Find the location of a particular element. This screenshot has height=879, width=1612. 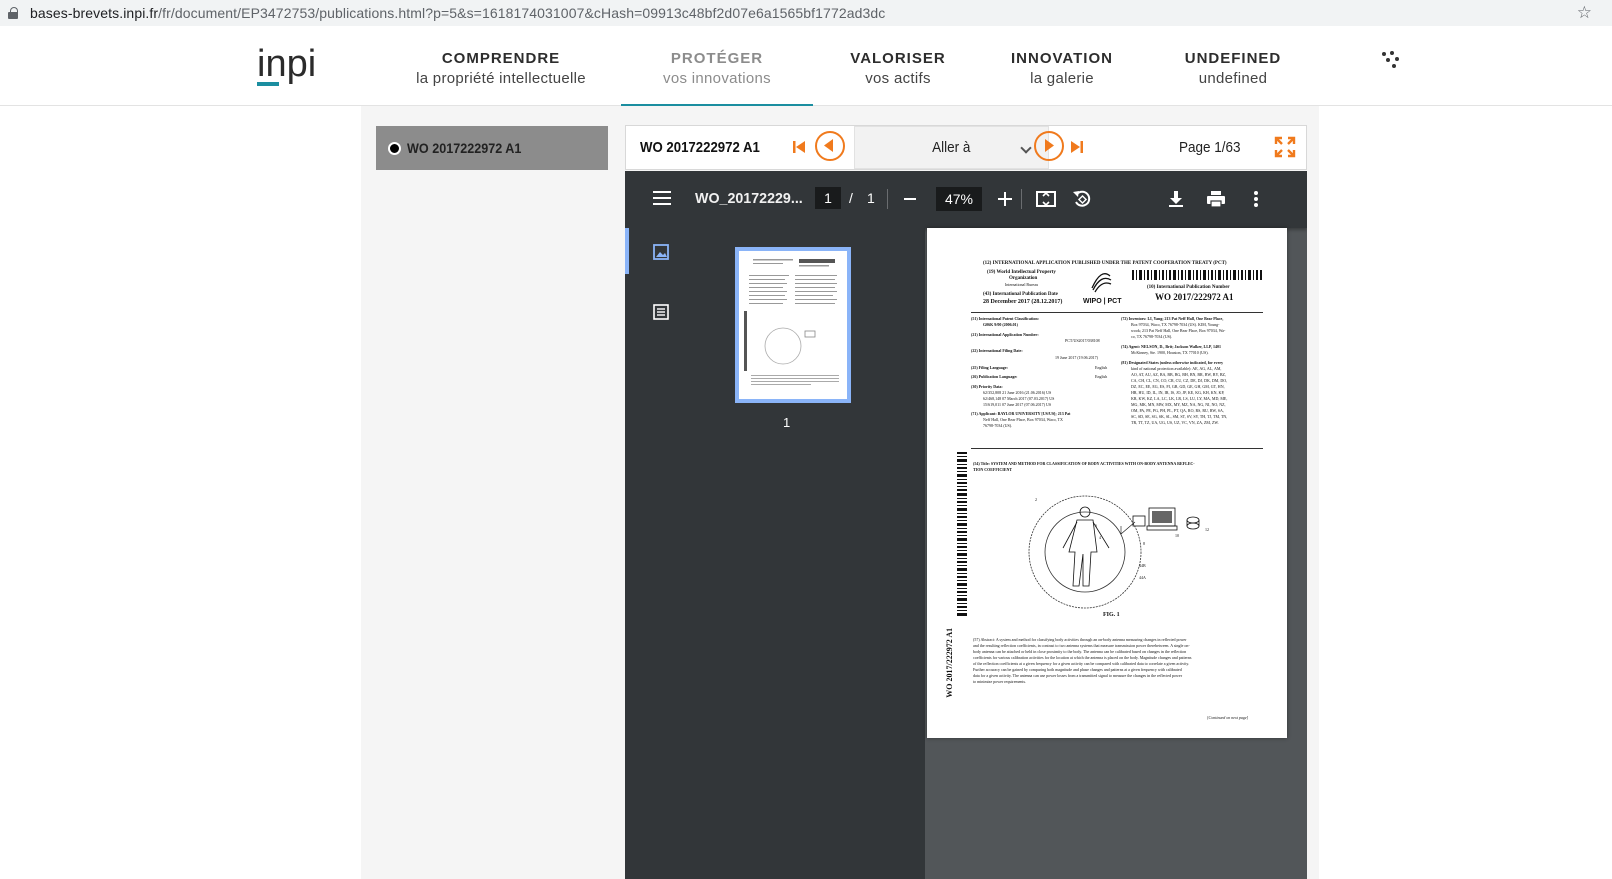

ipc-value: G06K 9/00 (2006.01) is located at coordinates (1000, 324).